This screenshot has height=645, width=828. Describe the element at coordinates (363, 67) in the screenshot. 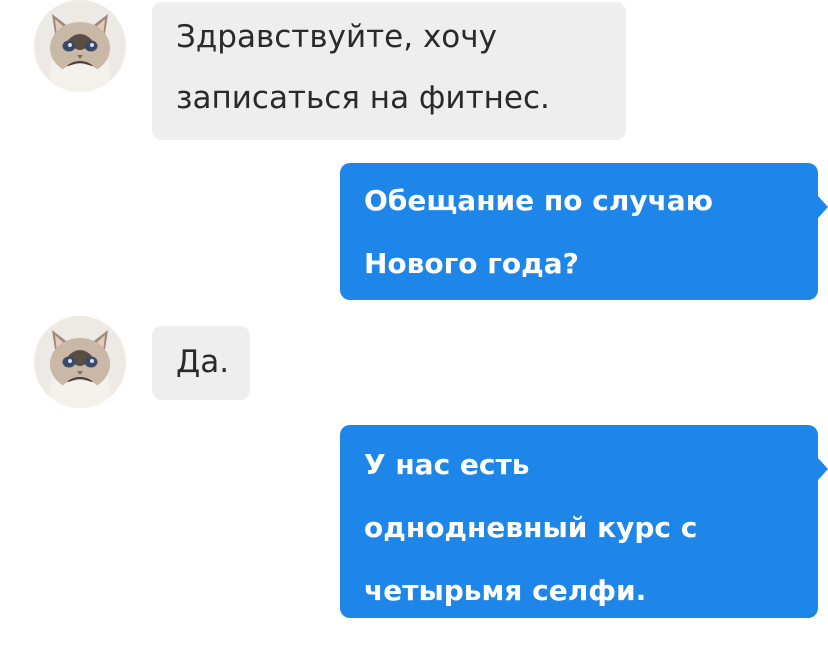

I see `message-text: Здравствуйте, хочу записаться на фитнес.` at that location.